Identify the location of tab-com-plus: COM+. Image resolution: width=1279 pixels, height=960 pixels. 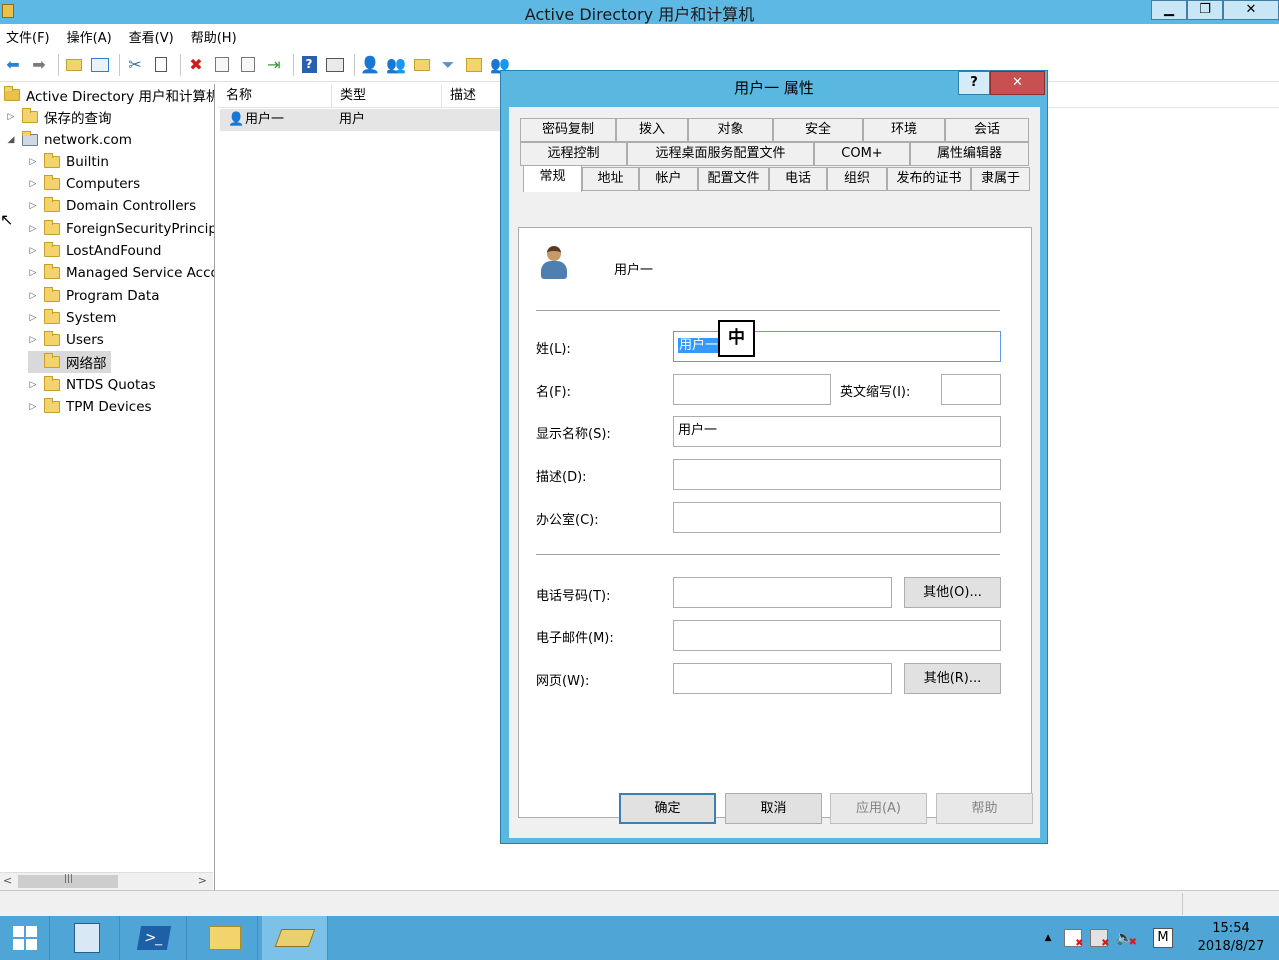
(862, 154).